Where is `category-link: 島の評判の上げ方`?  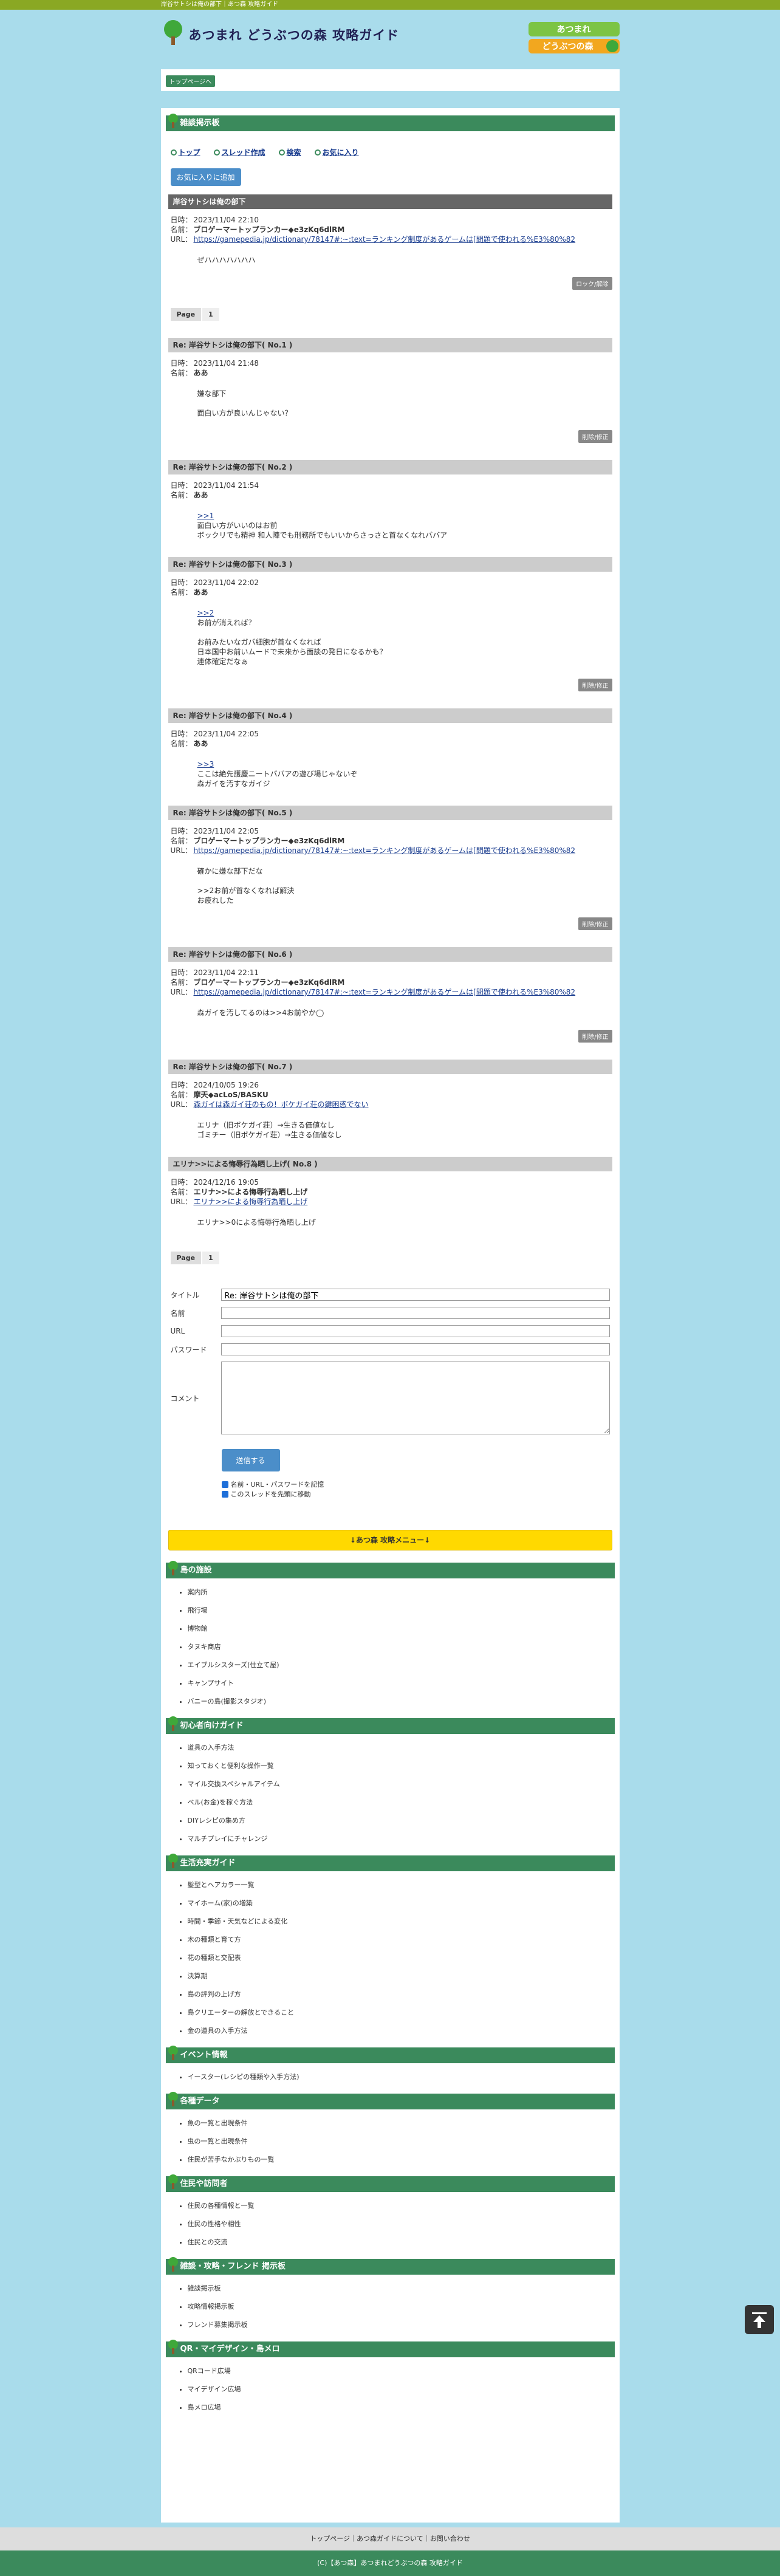 category-link: 島の評判の上げ方 is located at coordinates (402, 1994).